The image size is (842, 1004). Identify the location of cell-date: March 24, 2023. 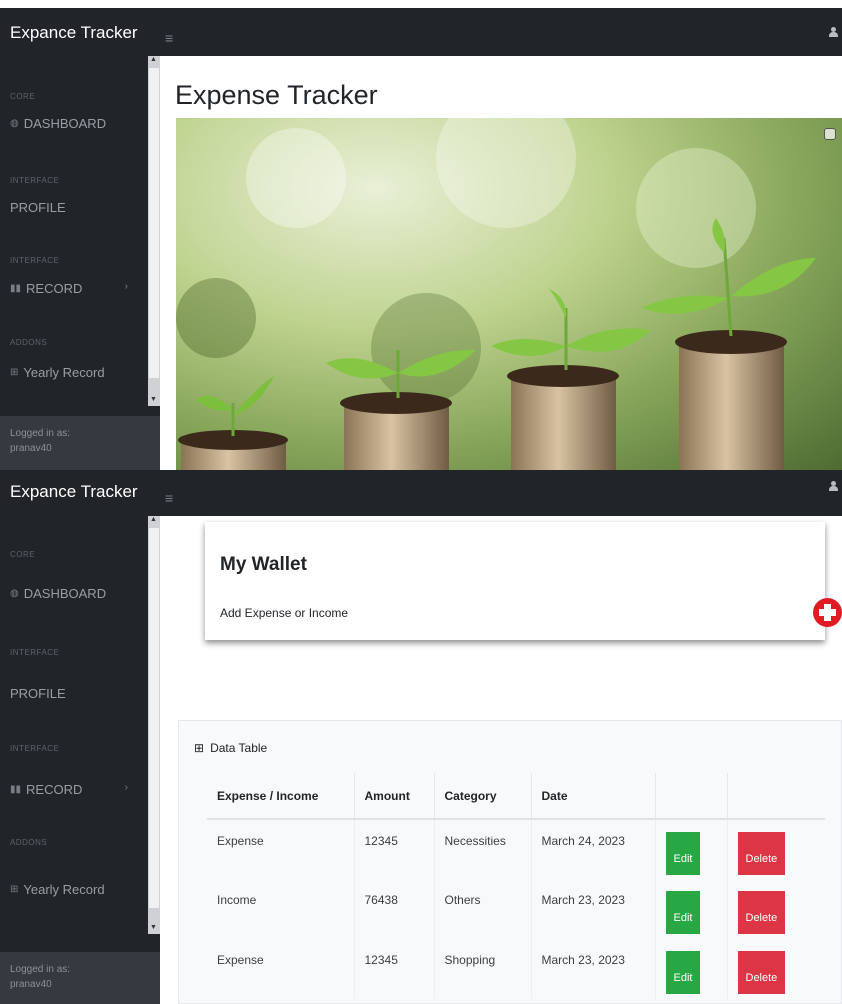
(593, 849).